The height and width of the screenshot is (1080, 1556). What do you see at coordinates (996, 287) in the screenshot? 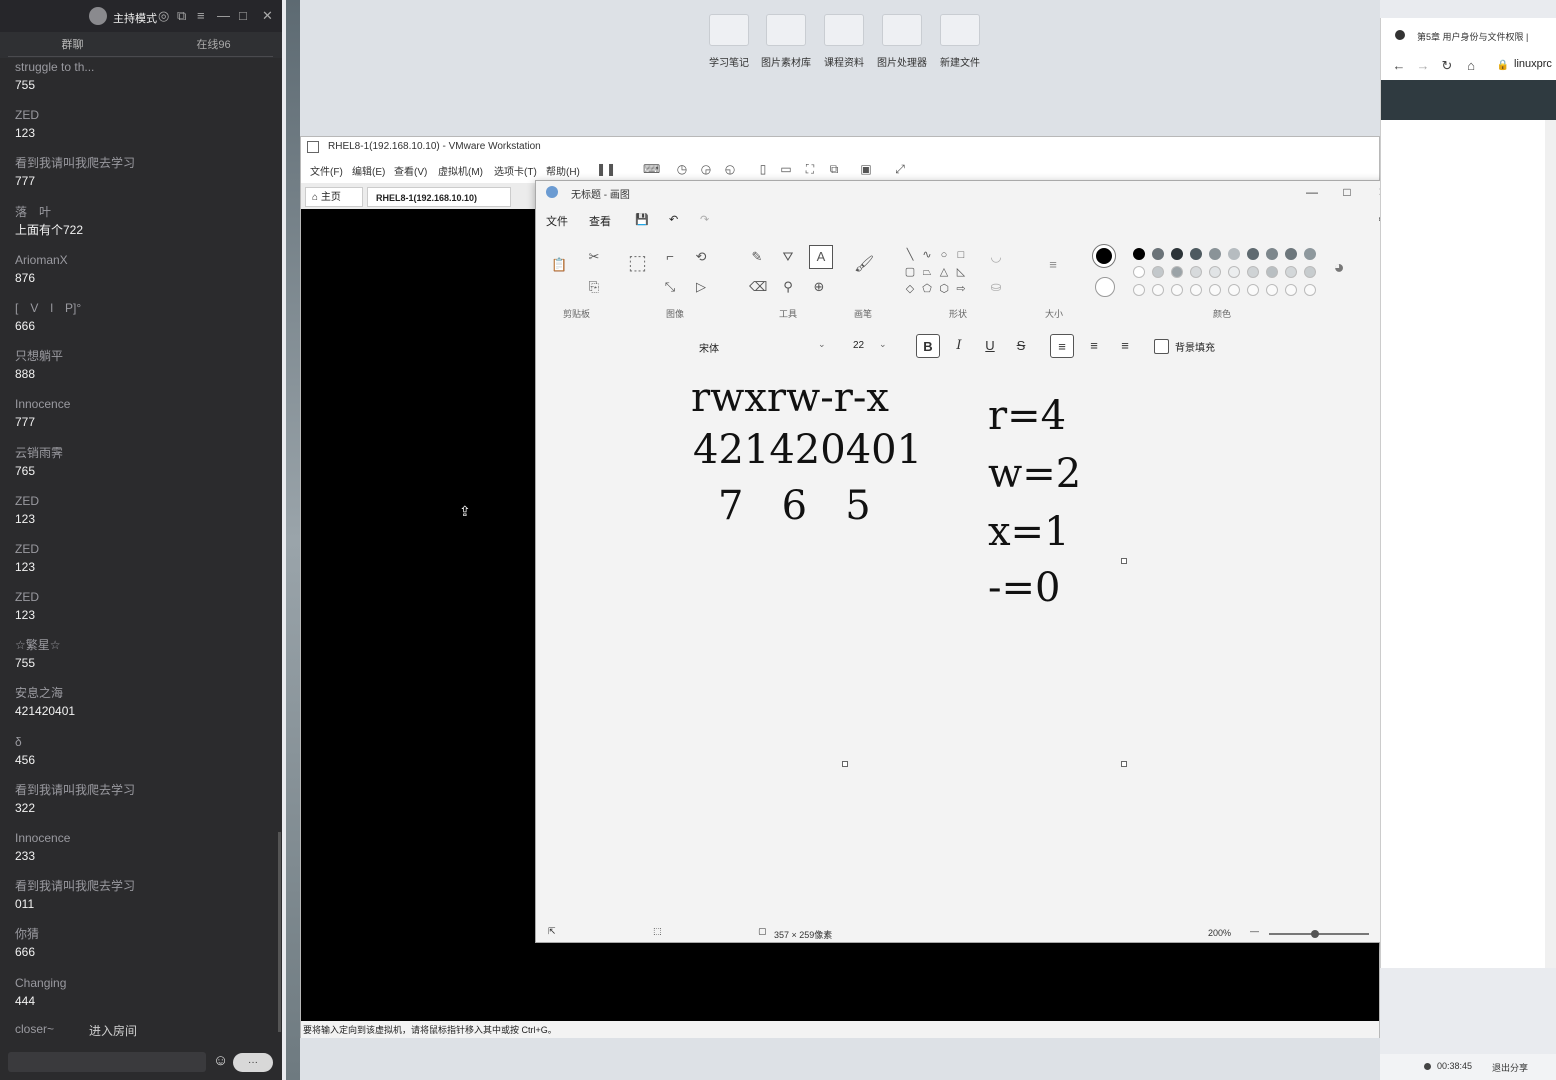
I see `fill-shape-icon: ⛀` at bounding box center [996, 287].